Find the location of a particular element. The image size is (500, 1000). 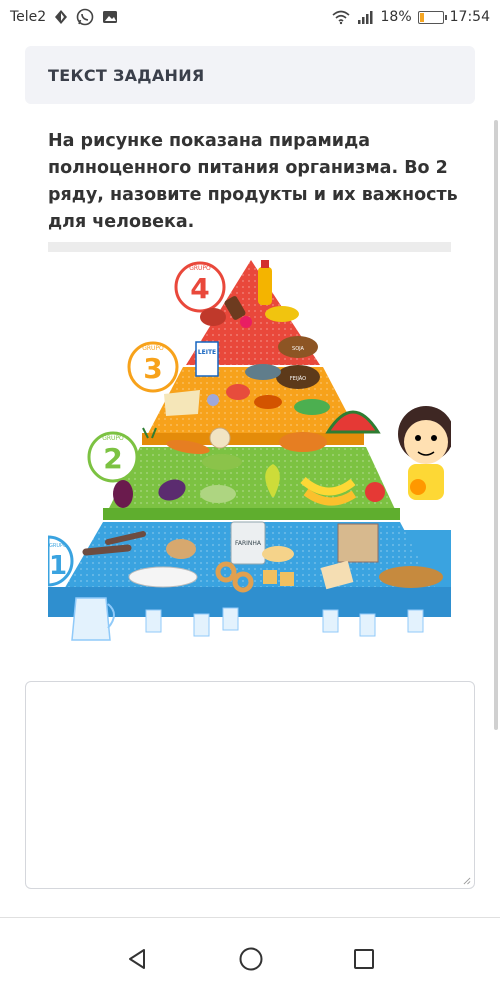

svg-text: FEIJÃO is located at coordinates (298, 378).